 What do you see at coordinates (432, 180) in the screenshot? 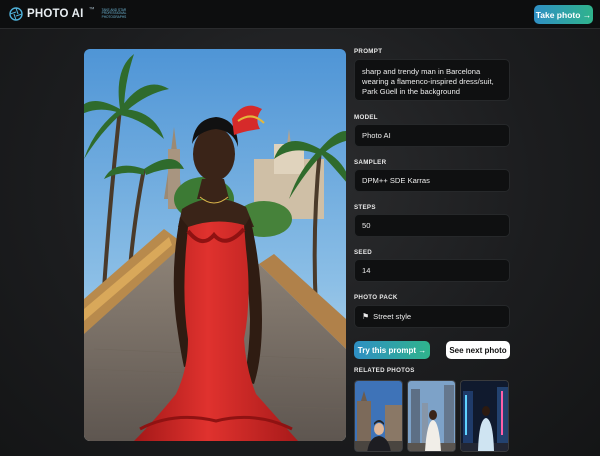
I see `sampler-field: DPM++ SDE Karras` at bounding box center [432, 180].